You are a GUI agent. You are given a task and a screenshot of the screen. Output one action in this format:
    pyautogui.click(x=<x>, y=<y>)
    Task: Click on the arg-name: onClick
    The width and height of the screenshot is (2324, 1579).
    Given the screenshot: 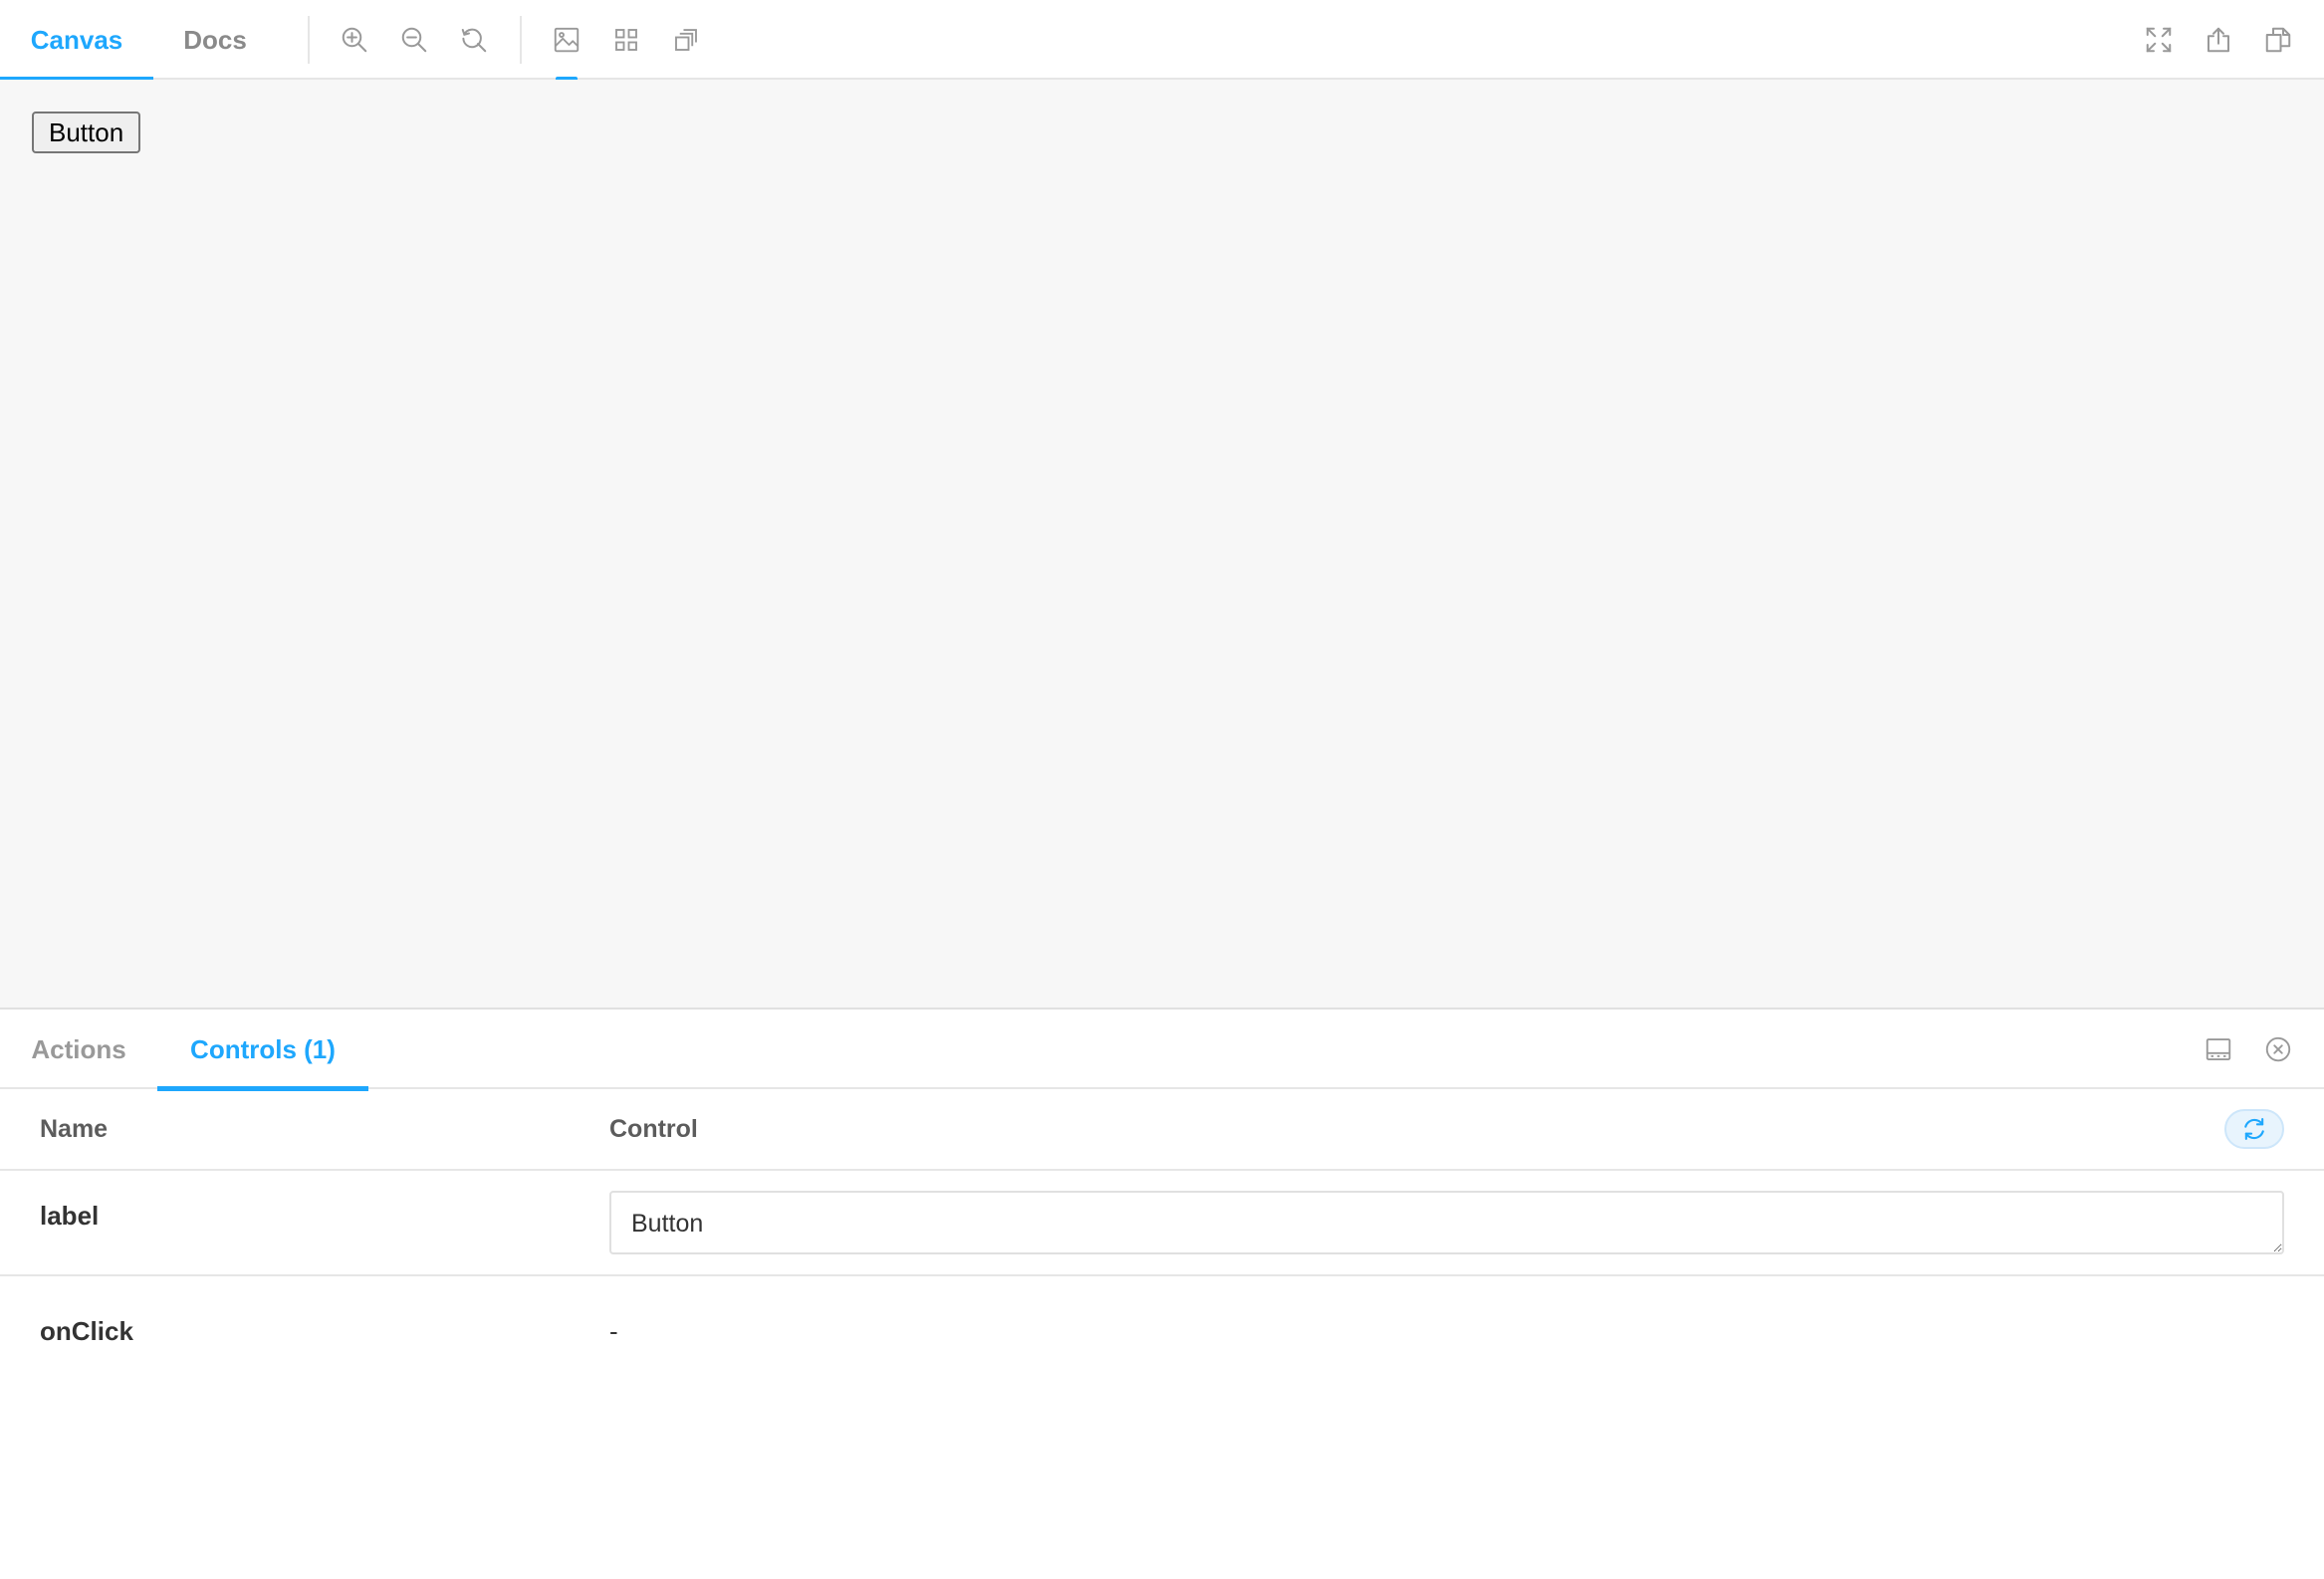 What is the action you would take?
    pyautogui.click(x=86, y=1331)
    